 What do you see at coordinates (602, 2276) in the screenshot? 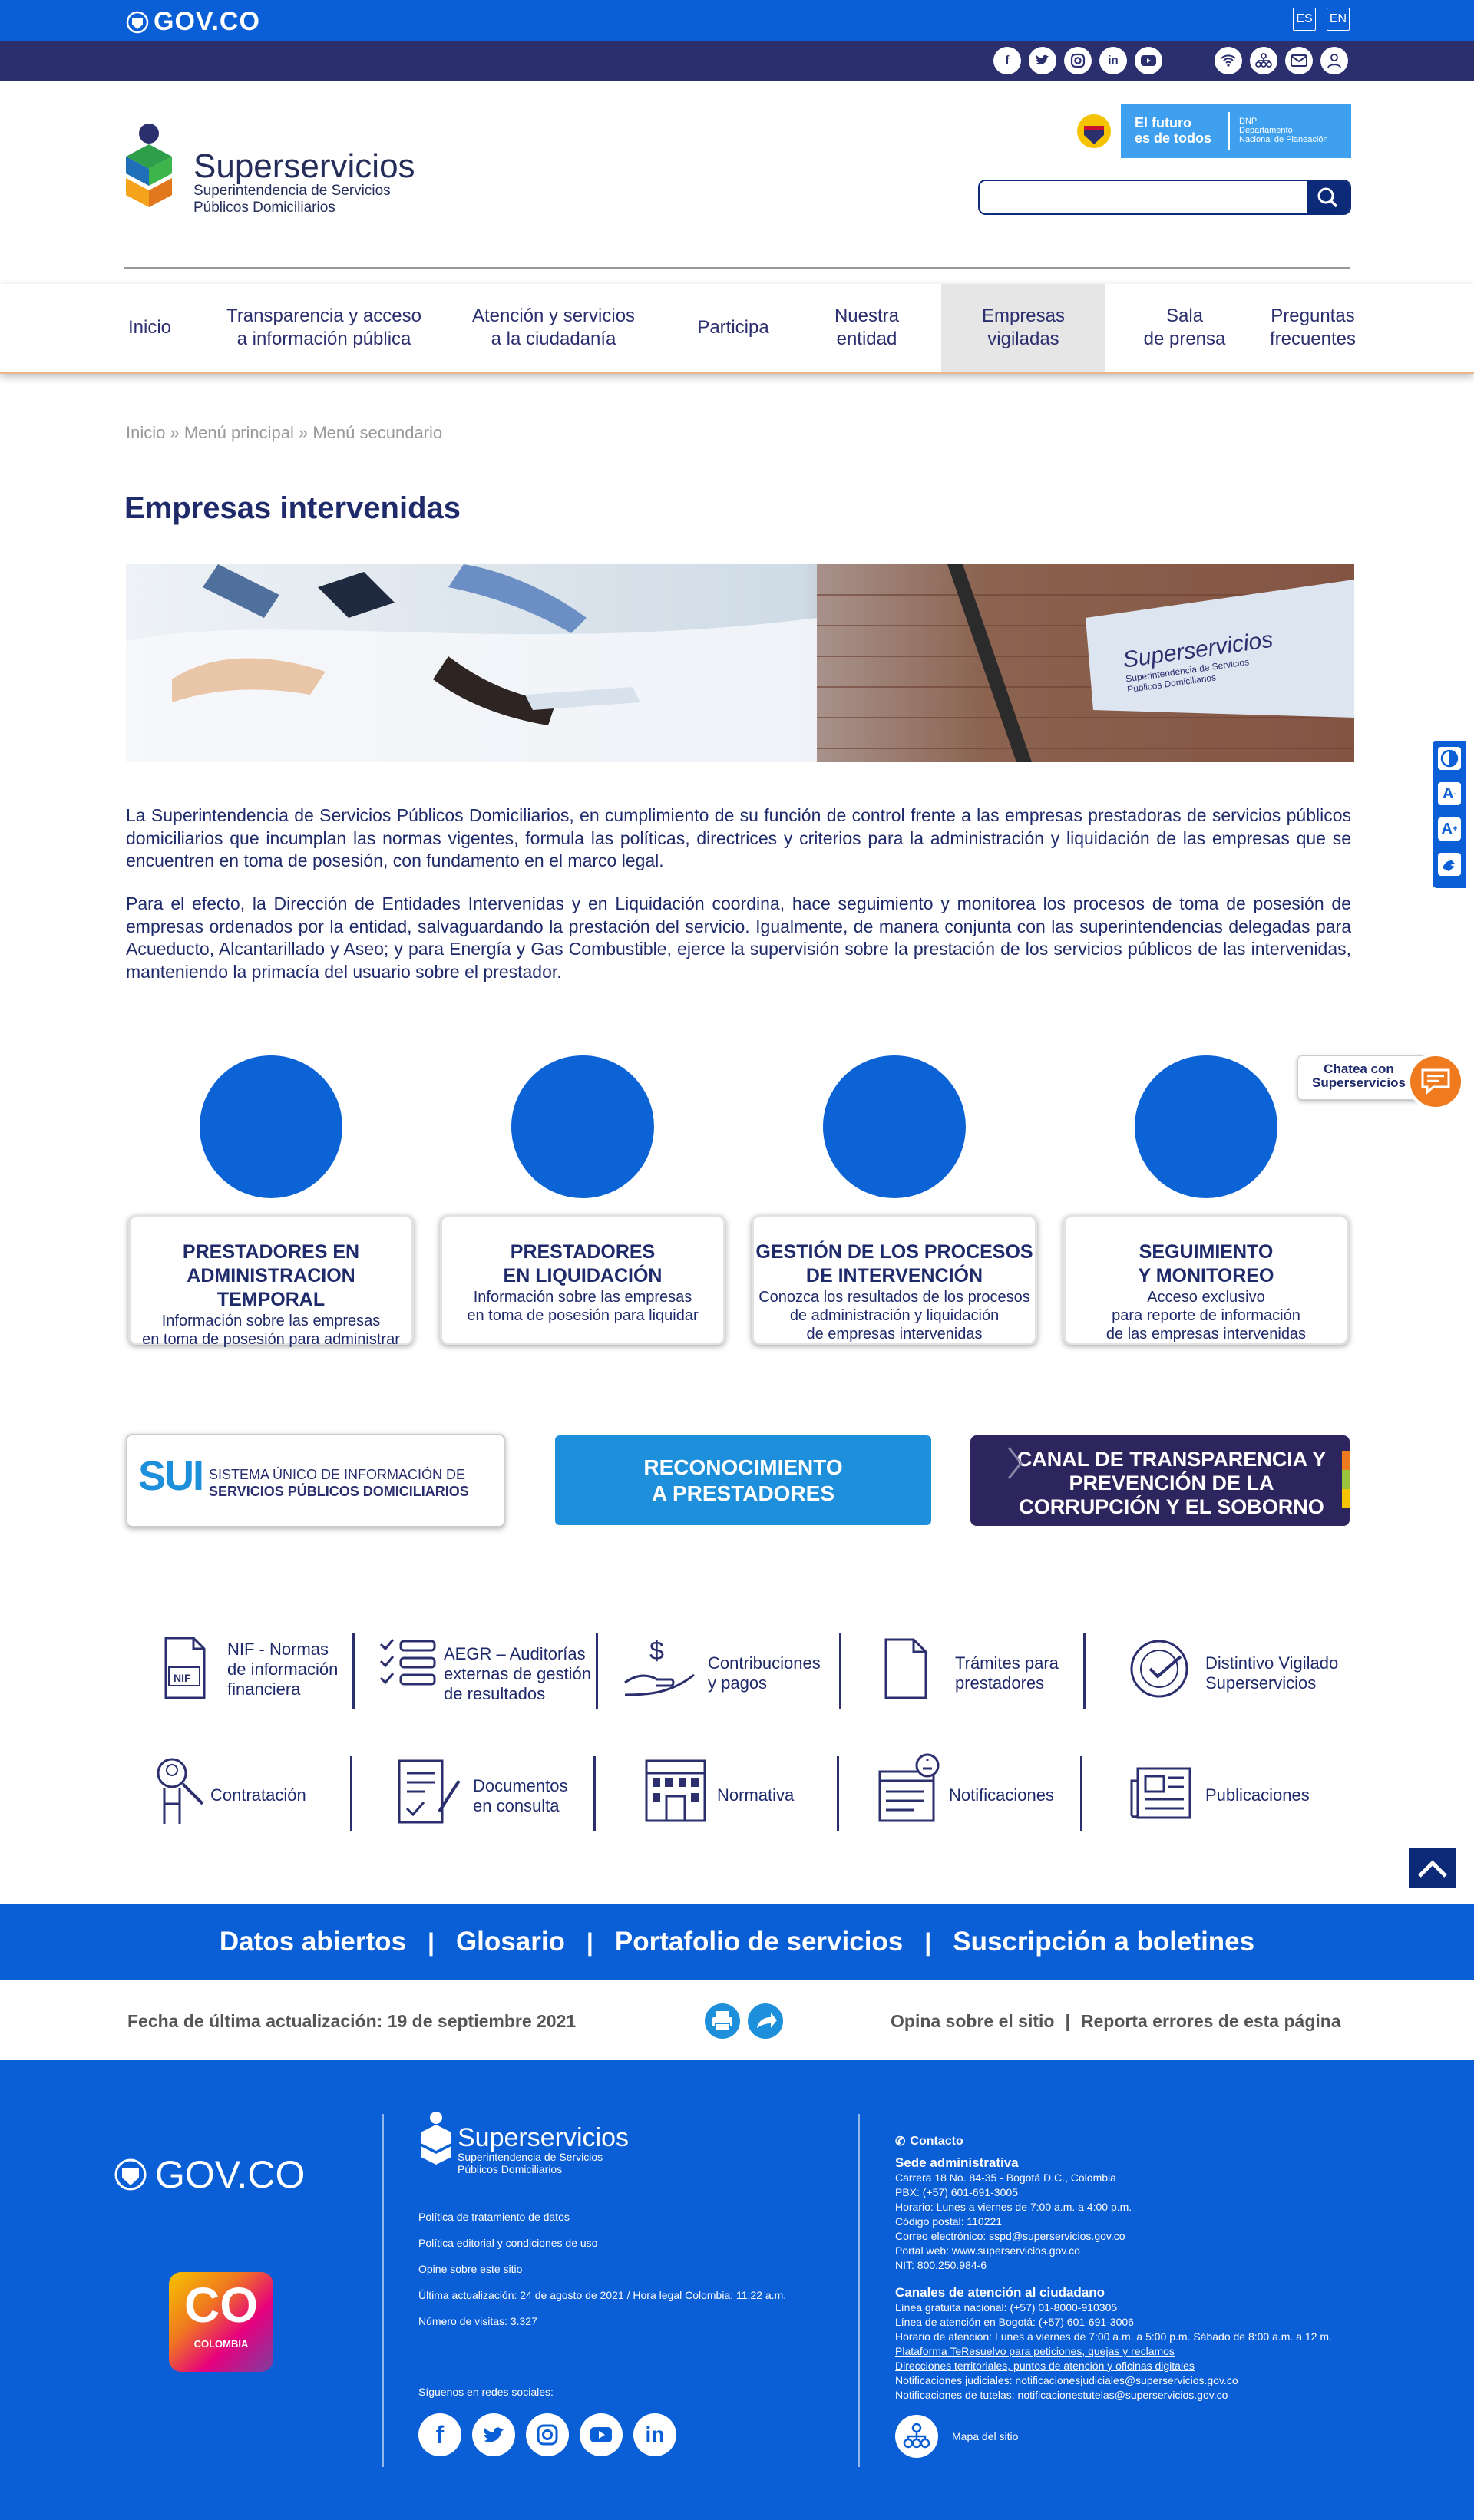
I see `footer-link-opine: Opine sobre este sitio` at bounding box center [602, 2276].